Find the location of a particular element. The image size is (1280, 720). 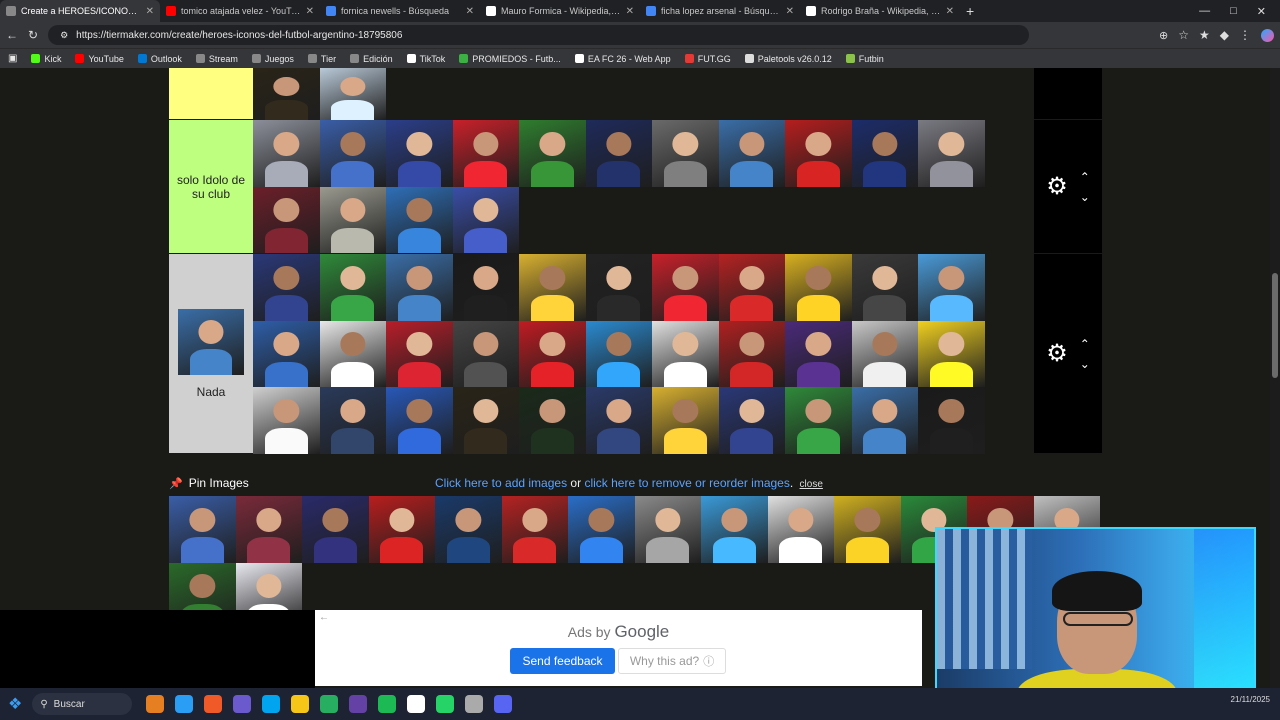

scrollbar-thumb is located at coordinates (1275, 325).